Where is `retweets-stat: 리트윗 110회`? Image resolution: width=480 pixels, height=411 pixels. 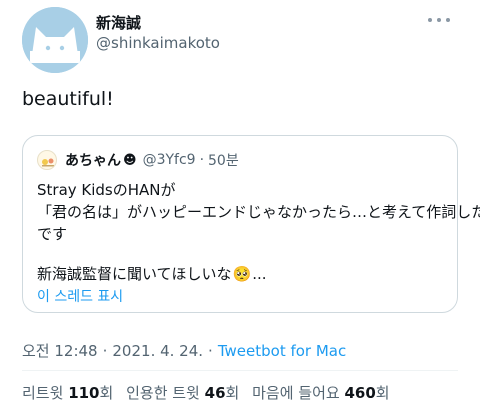
retweets-stat: 리트윗 110회 is located at coordinates (67, 393).